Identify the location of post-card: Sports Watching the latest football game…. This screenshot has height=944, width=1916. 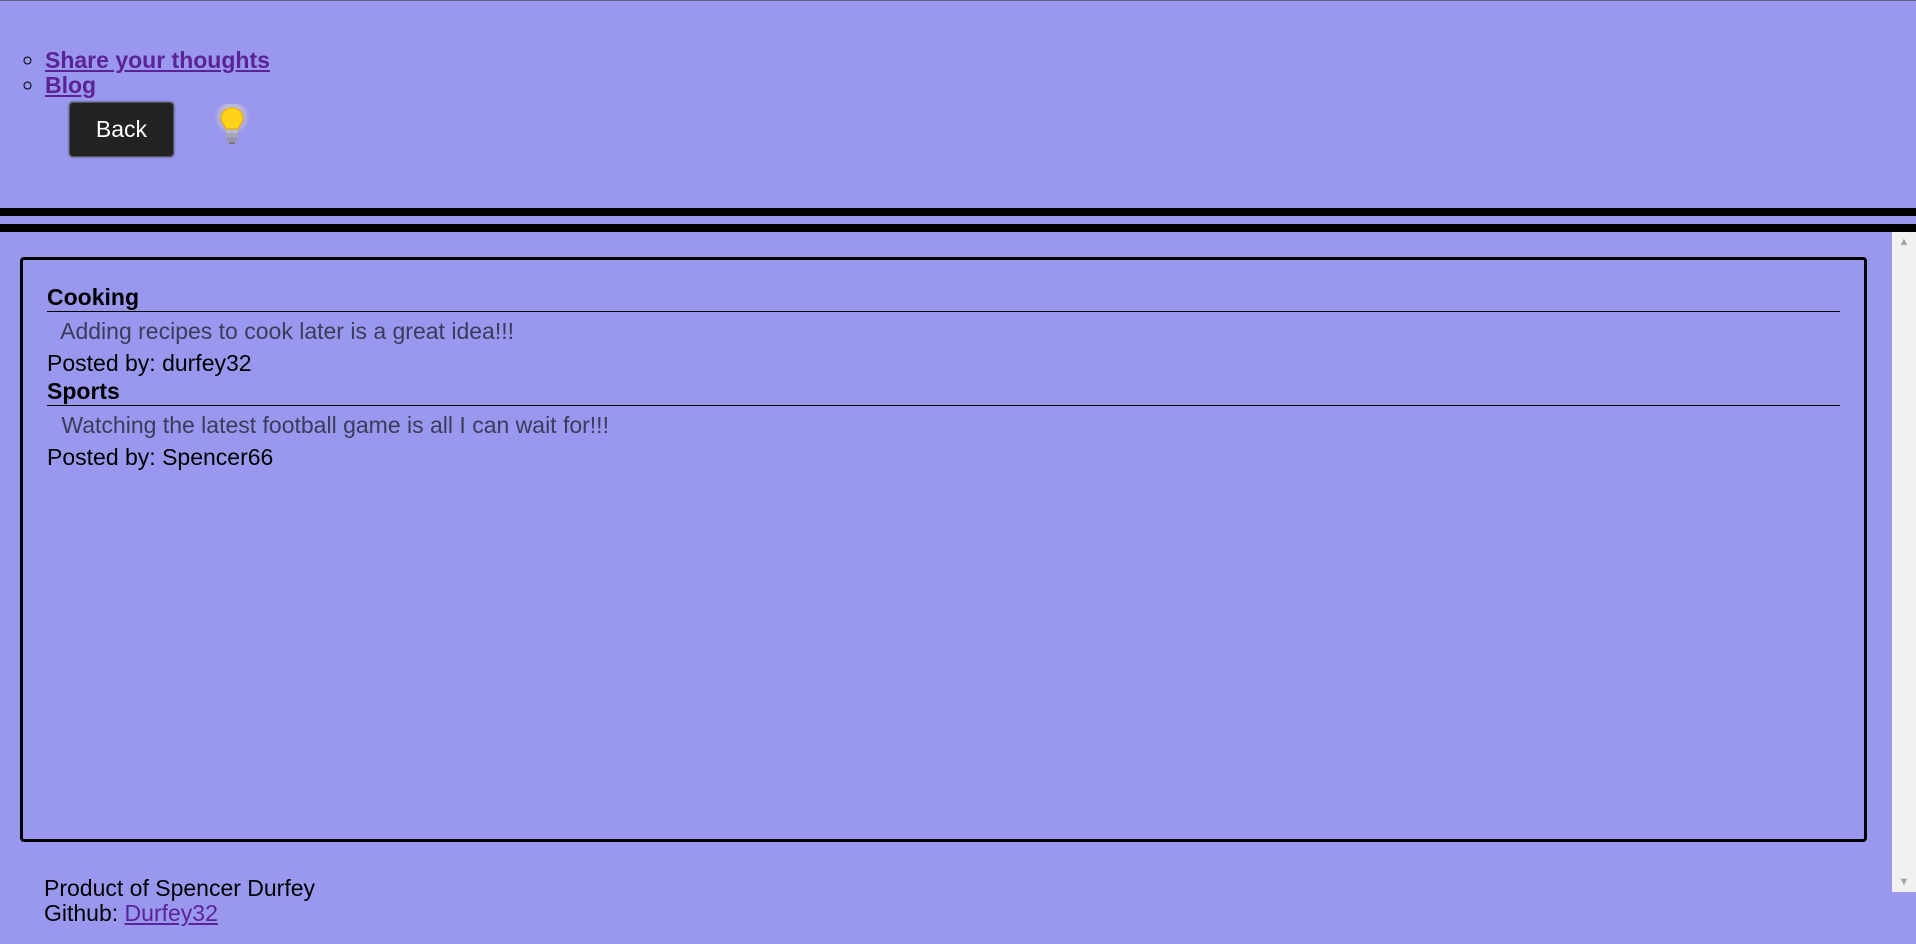
(943, 424).